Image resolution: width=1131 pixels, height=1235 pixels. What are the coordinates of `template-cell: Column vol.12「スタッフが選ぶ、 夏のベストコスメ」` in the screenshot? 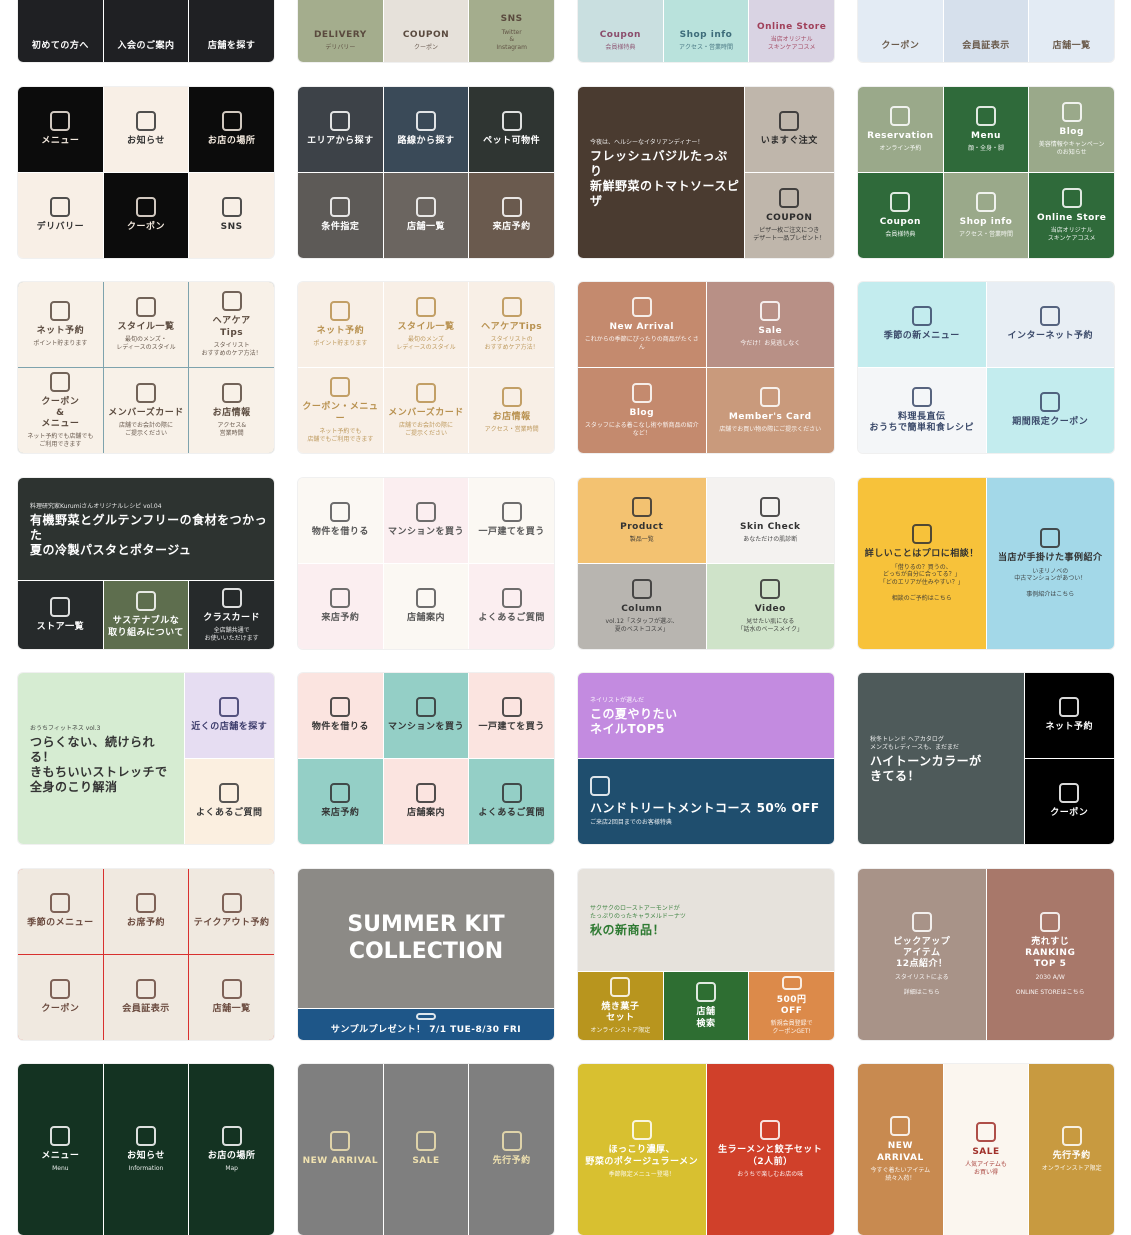 It's located at (642, 606).